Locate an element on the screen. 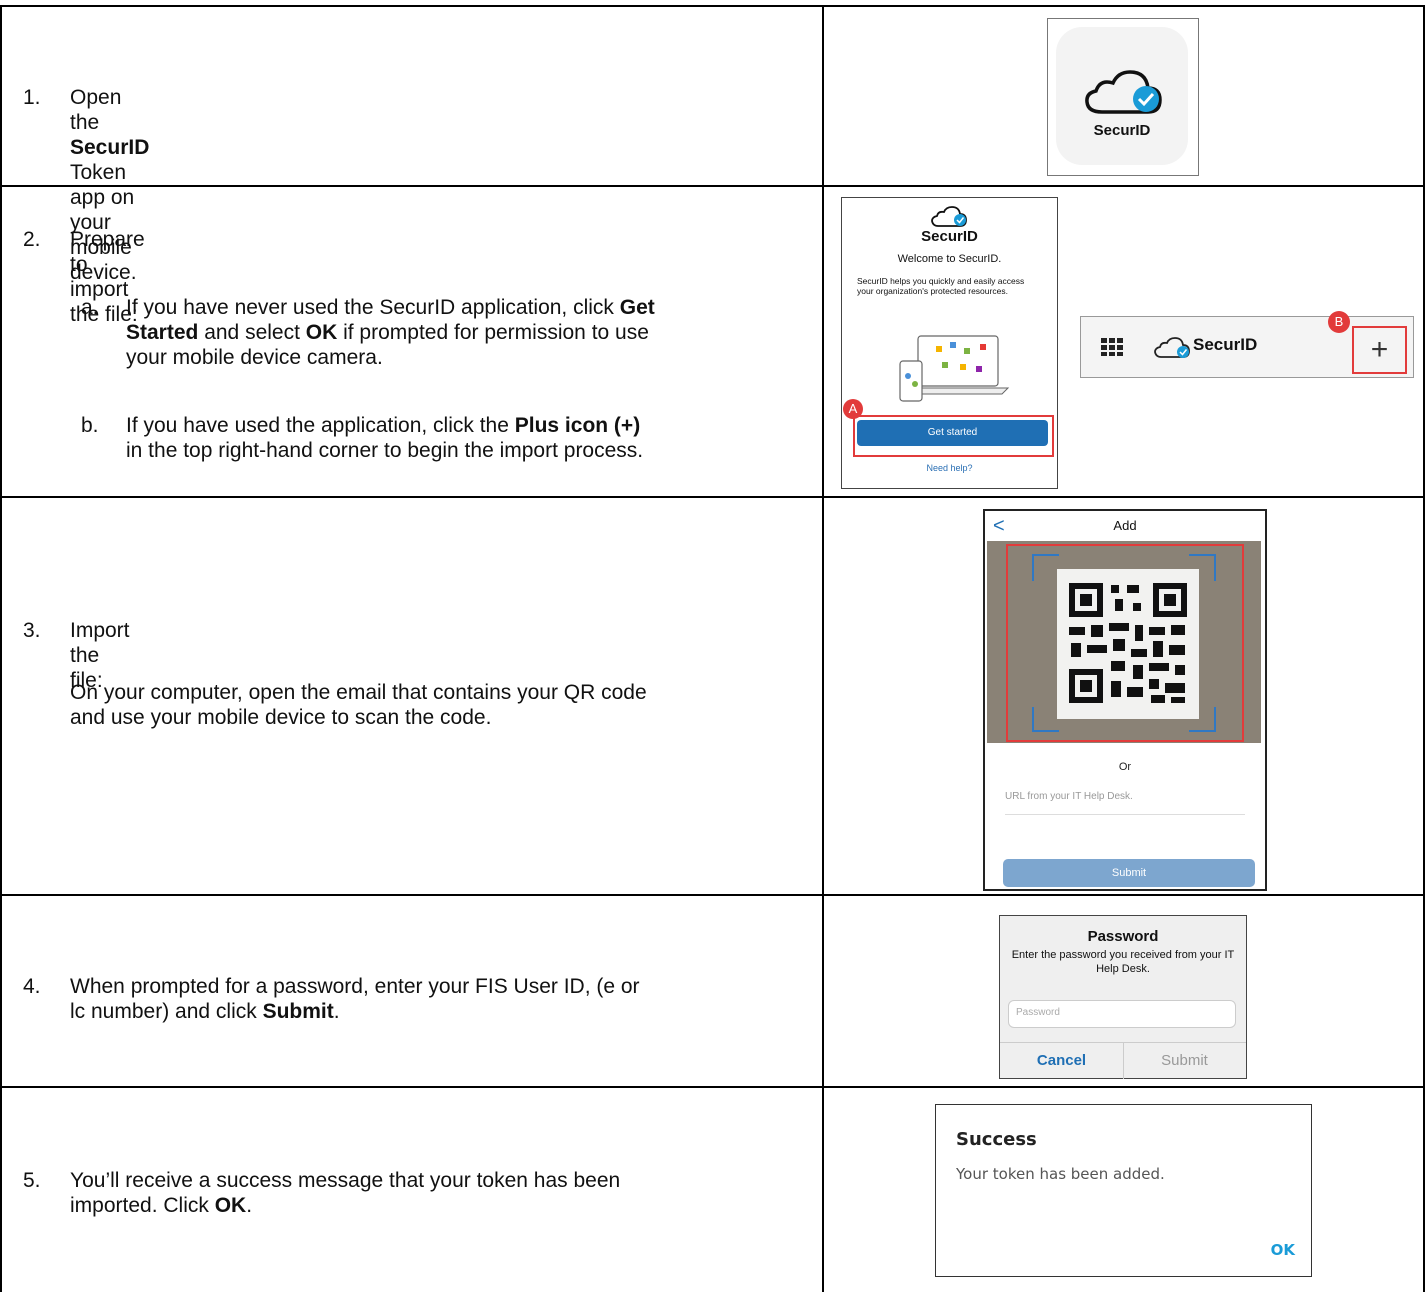 The width and height of the screenshot is (1425, 1292). devices-illustration is located at coordinates (954, 368).